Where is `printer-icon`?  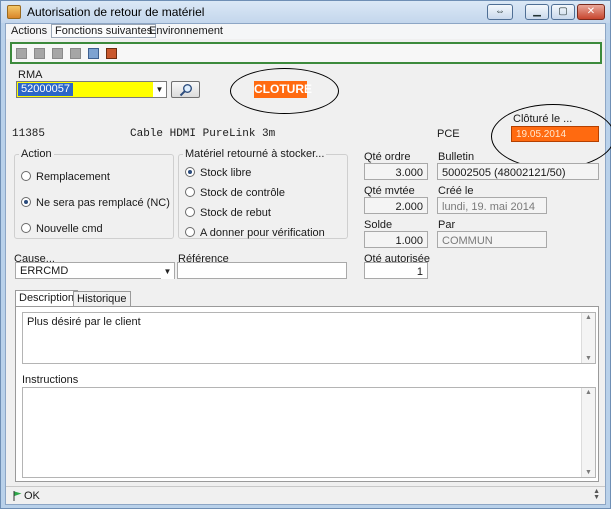 printer-icon is located at coordinates (93, 53).